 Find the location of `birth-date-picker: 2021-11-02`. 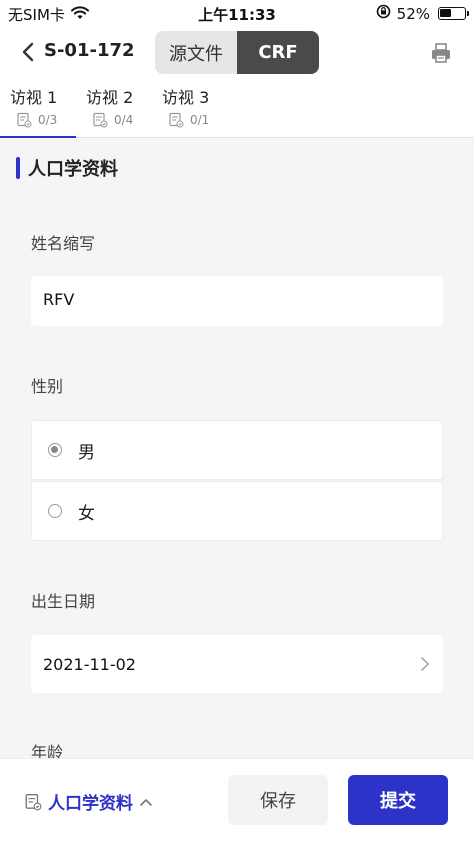

birth-date-picker: 2021-11-02 is located at coordinates (237, 664).